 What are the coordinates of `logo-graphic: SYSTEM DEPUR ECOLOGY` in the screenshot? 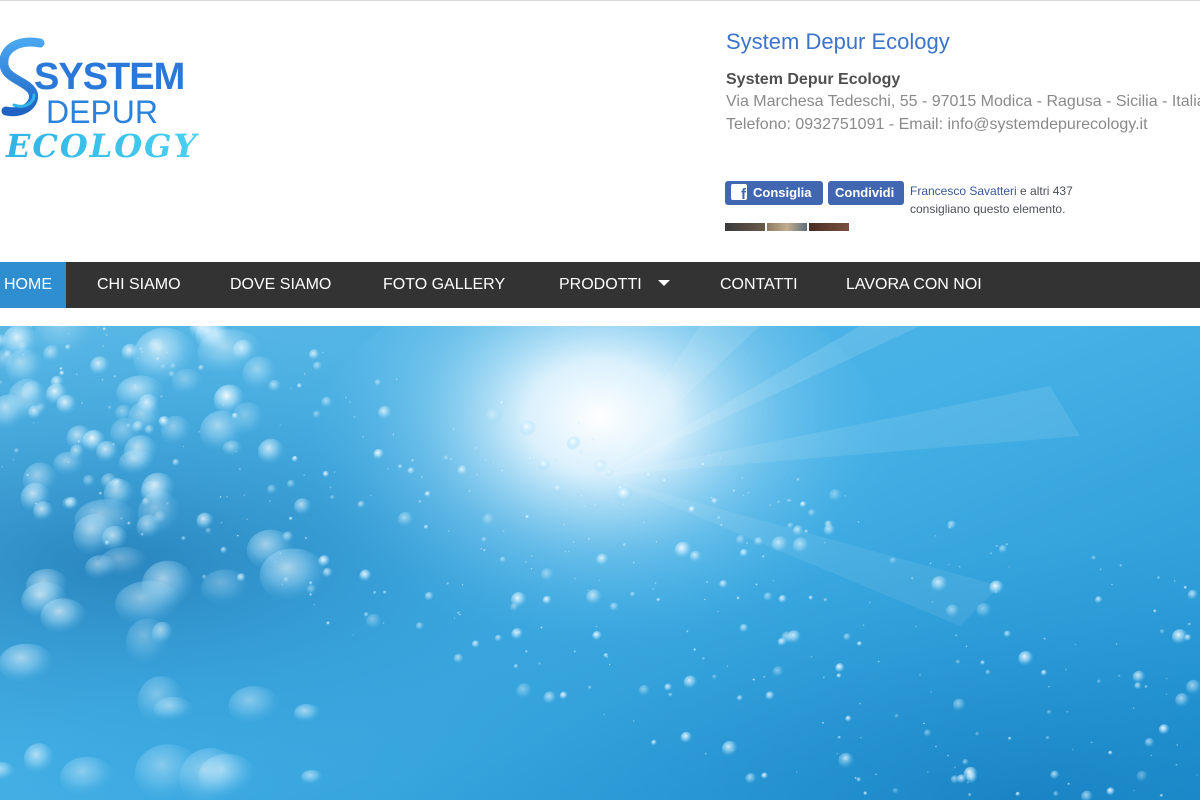 It's located at (99, 101).